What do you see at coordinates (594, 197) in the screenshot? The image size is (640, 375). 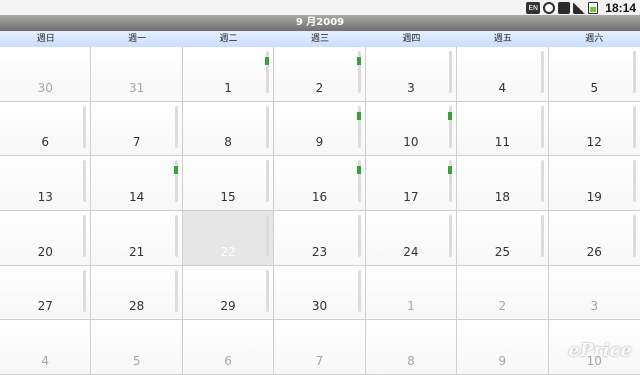 I see `day-number: 19` at bounding box center [594, 197].